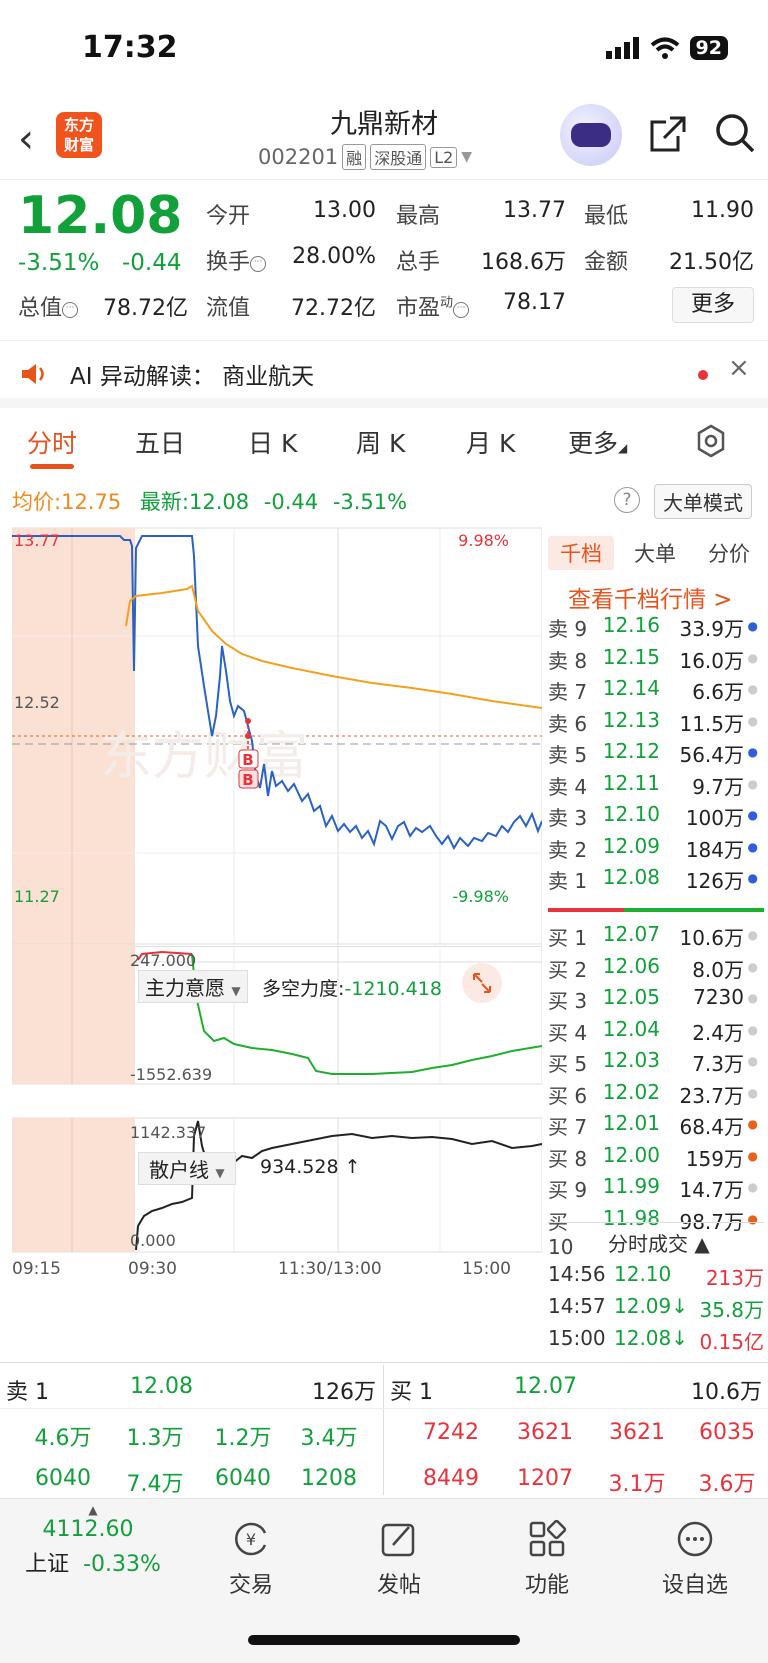 This screenshot has width=768, height=1663. What do you see at coordinates (656, 786) in the screenshot?
I see `asks-row: 卖 4 12.11 9.7万 ●` at bounding box center [656, 786].